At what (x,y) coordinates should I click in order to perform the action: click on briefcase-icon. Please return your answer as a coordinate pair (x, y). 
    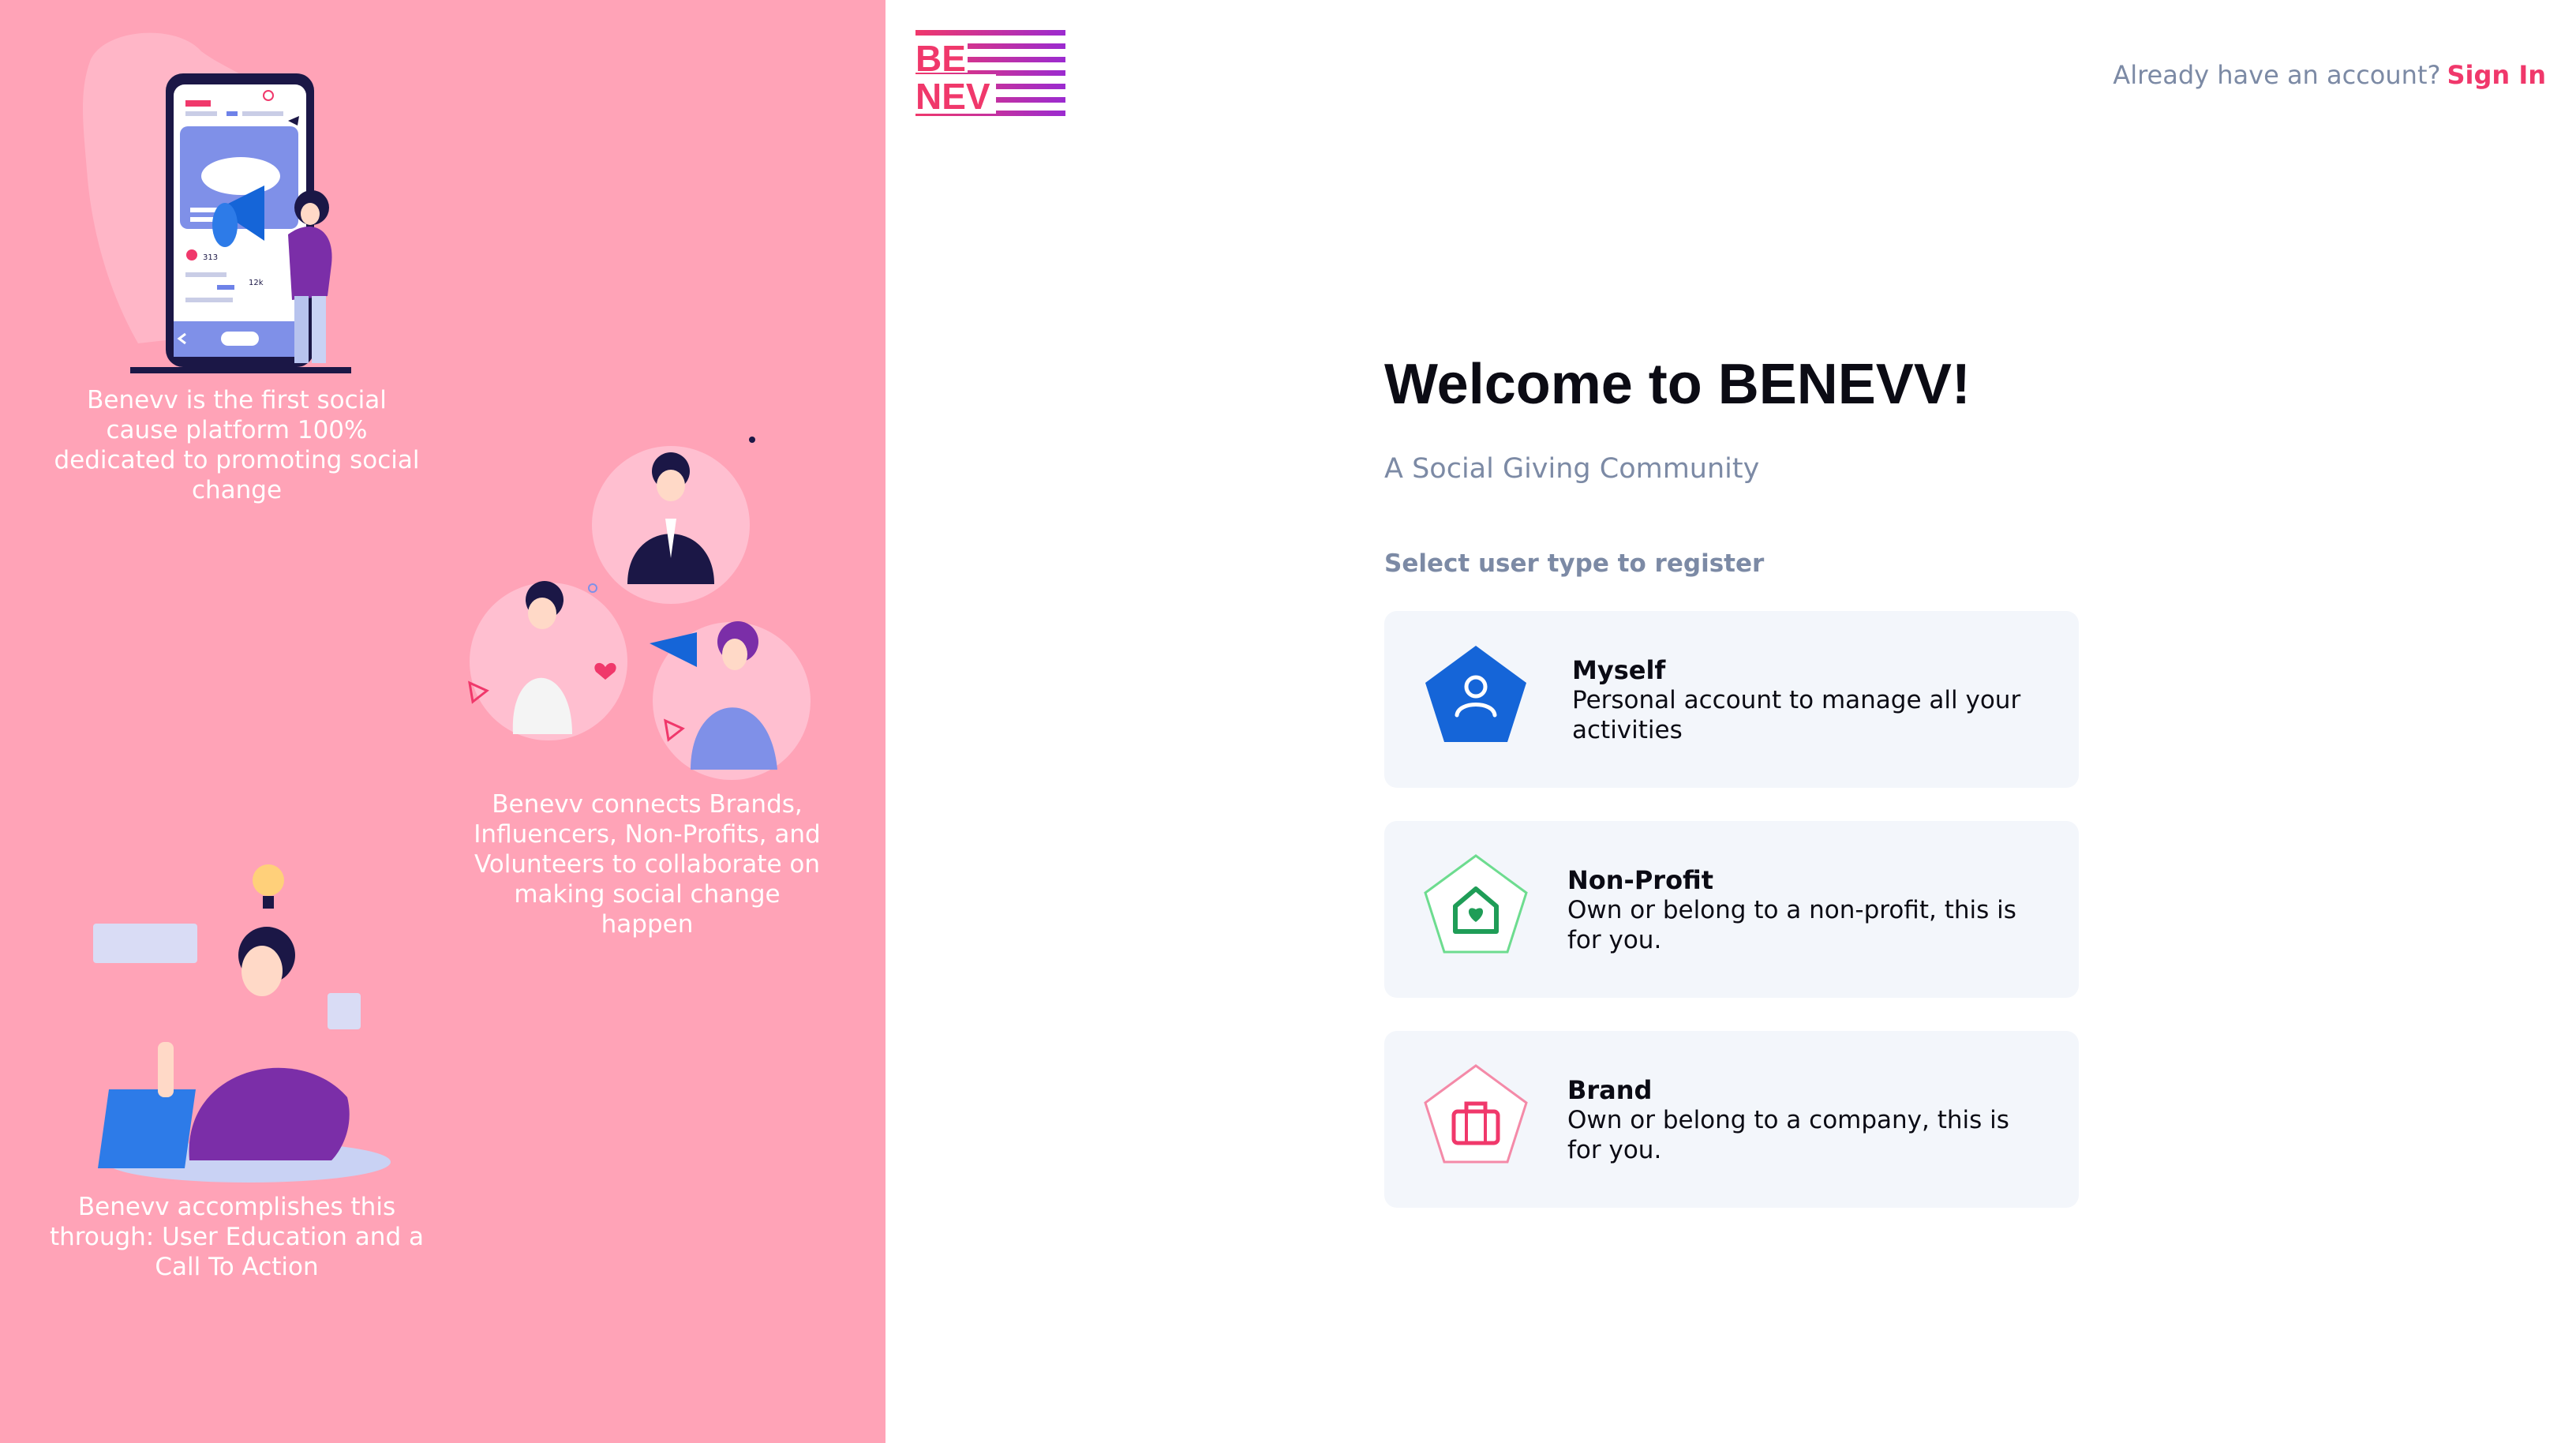
    Looking at the image, I should click on (1476, 1114).